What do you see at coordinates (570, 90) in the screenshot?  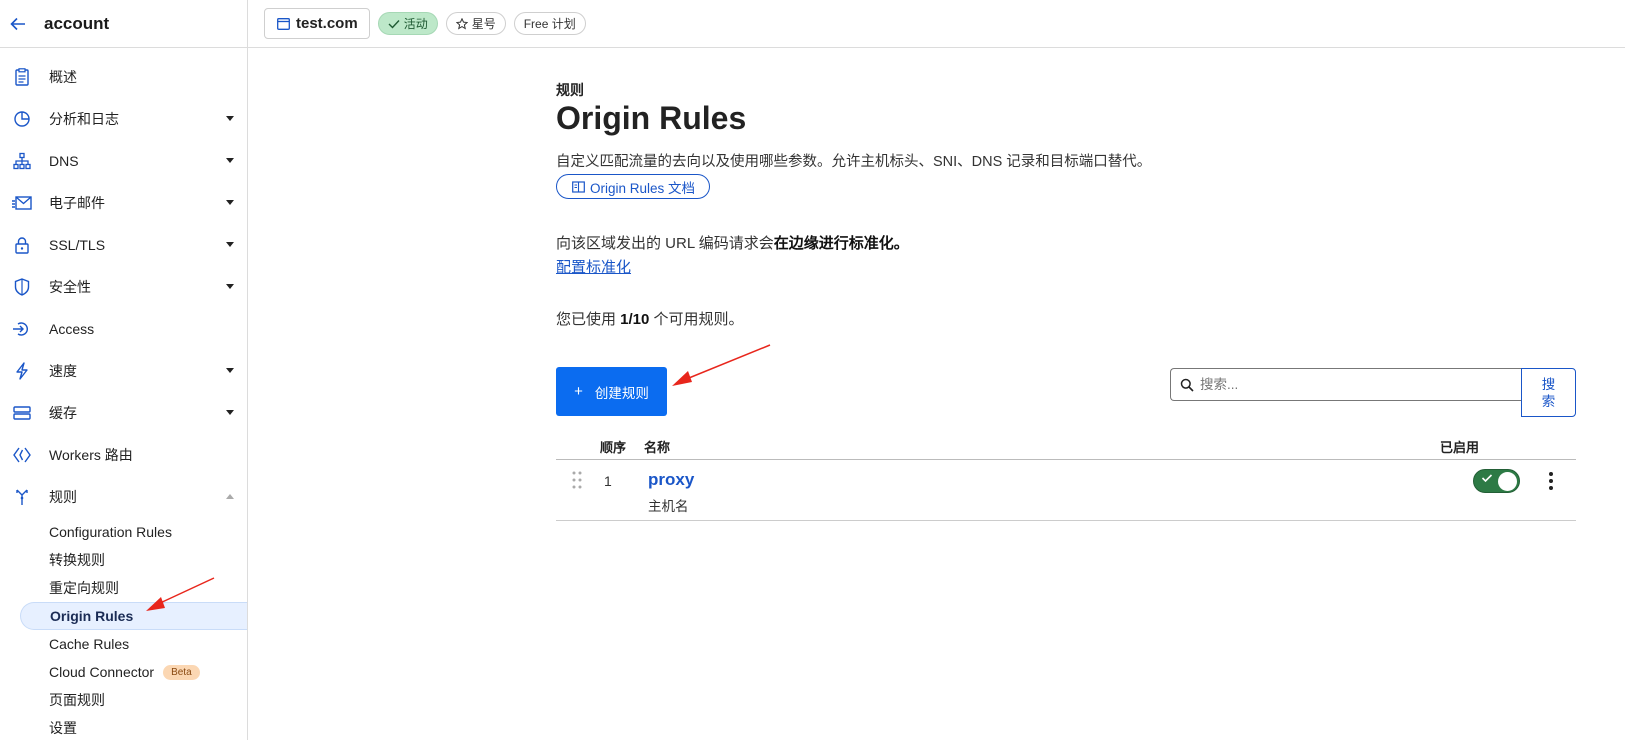 I see `section-label: 规则` at bounding box center [570, 90].